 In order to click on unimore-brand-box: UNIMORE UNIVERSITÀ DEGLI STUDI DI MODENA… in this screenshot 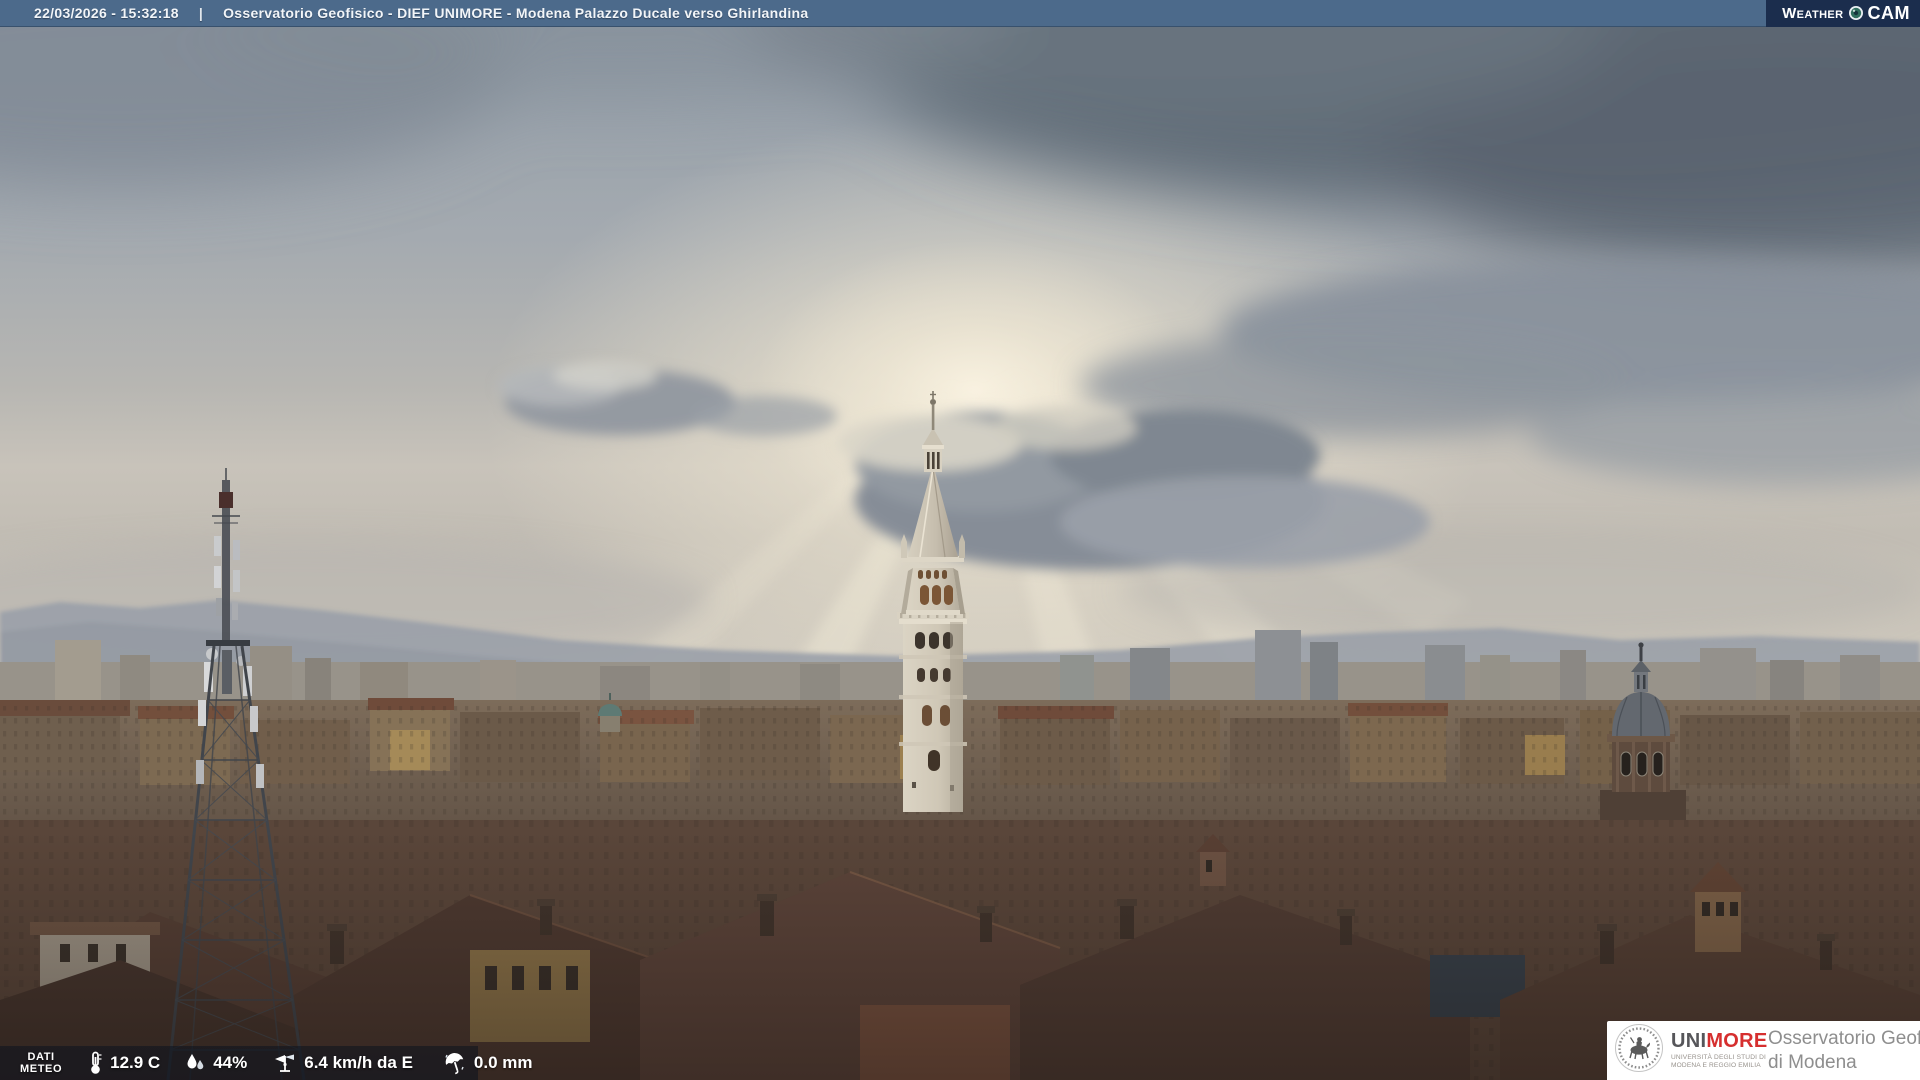, I will do `click(1763, 1050)`.